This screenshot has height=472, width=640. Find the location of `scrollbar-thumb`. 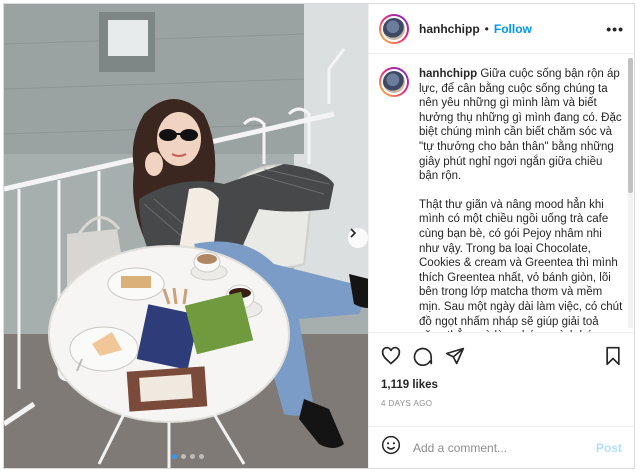

scrollbar-thumb is located at coordinates (630, 125).